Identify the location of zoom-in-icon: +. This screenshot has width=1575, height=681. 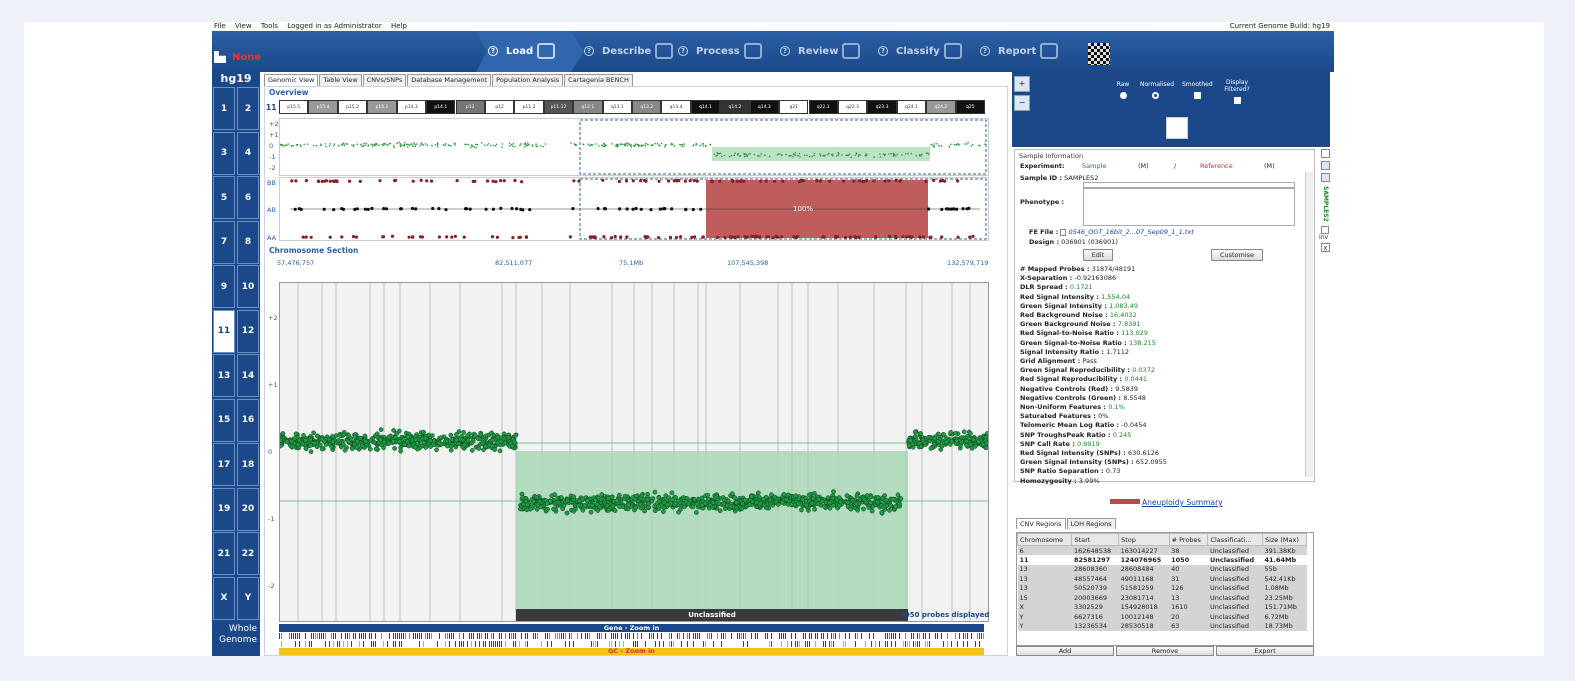
(1022, 84).